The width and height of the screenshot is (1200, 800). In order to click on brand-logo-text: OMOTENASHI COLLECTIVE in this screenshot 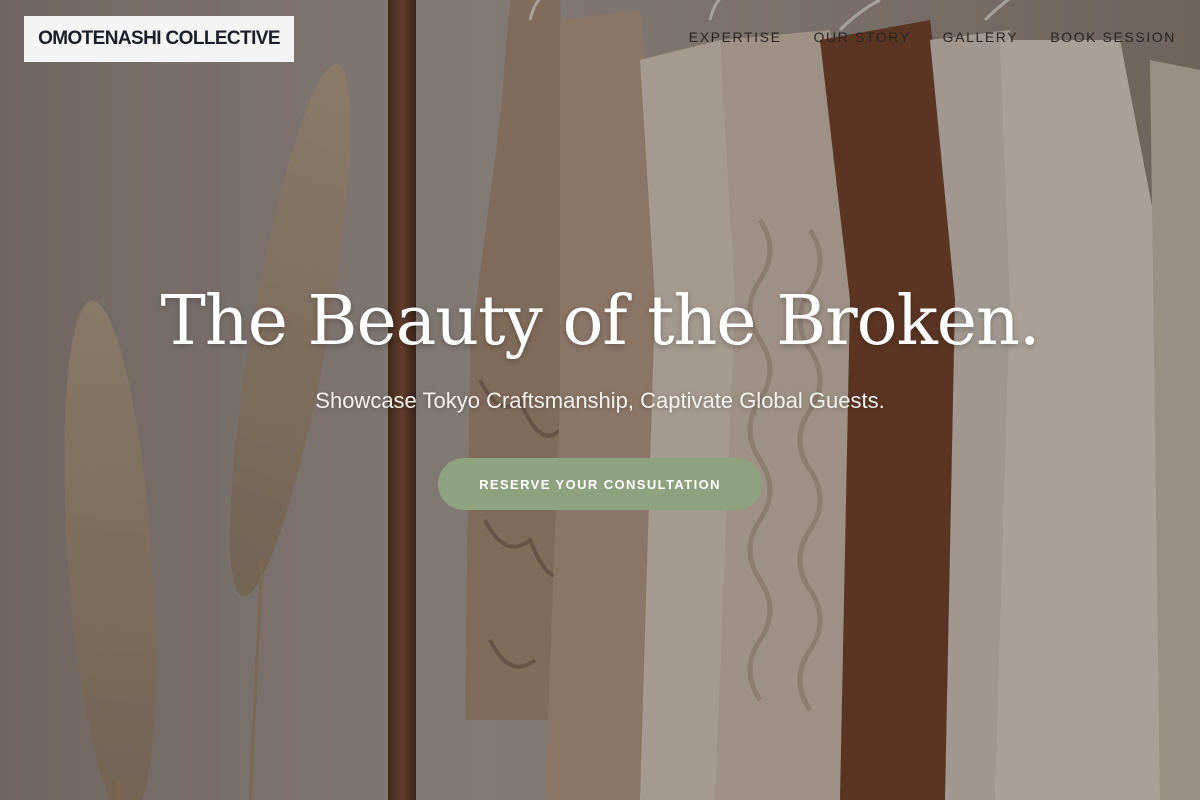, I will do `click(159, 38)`.